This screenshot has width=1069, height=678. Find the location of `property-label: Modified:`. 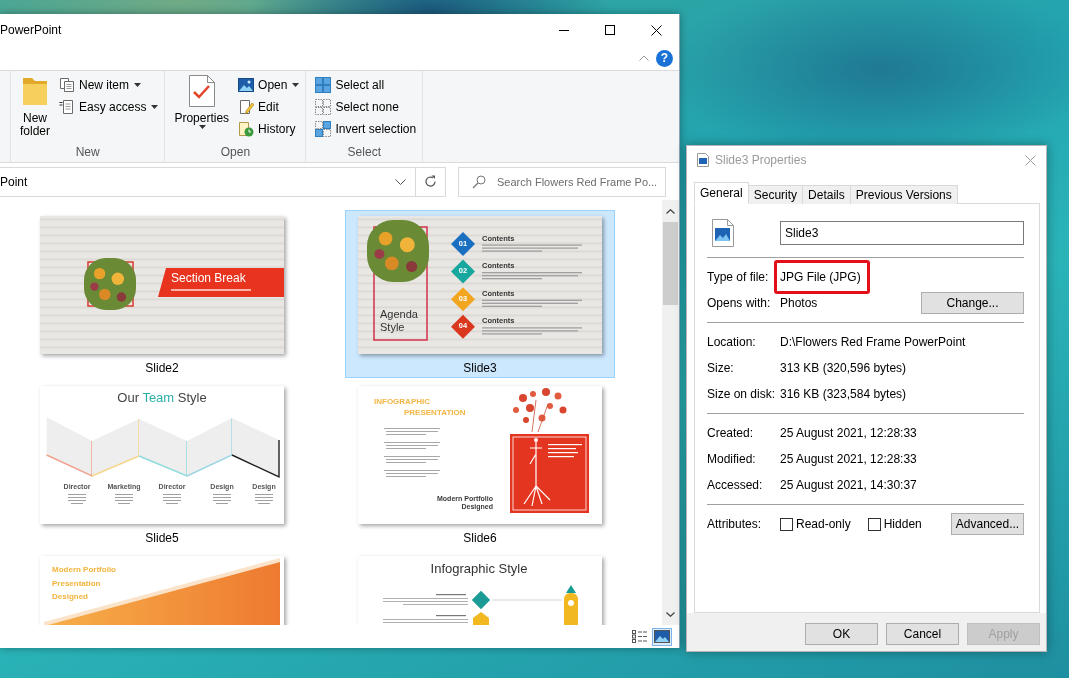

property-label: Modified: is located at coordinates (732, 459).